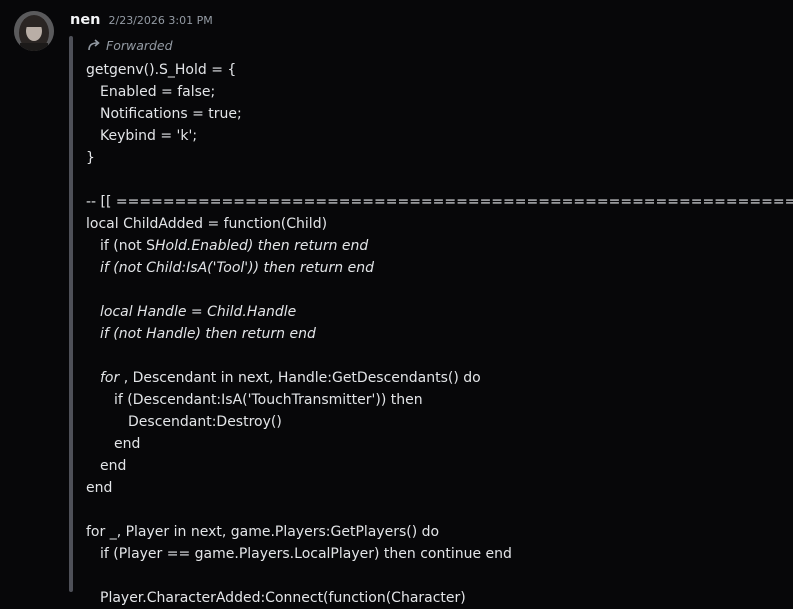  Describe the element at coordinates (71, 314) in the screenshot. I see `forward-quote-bar` at that location.